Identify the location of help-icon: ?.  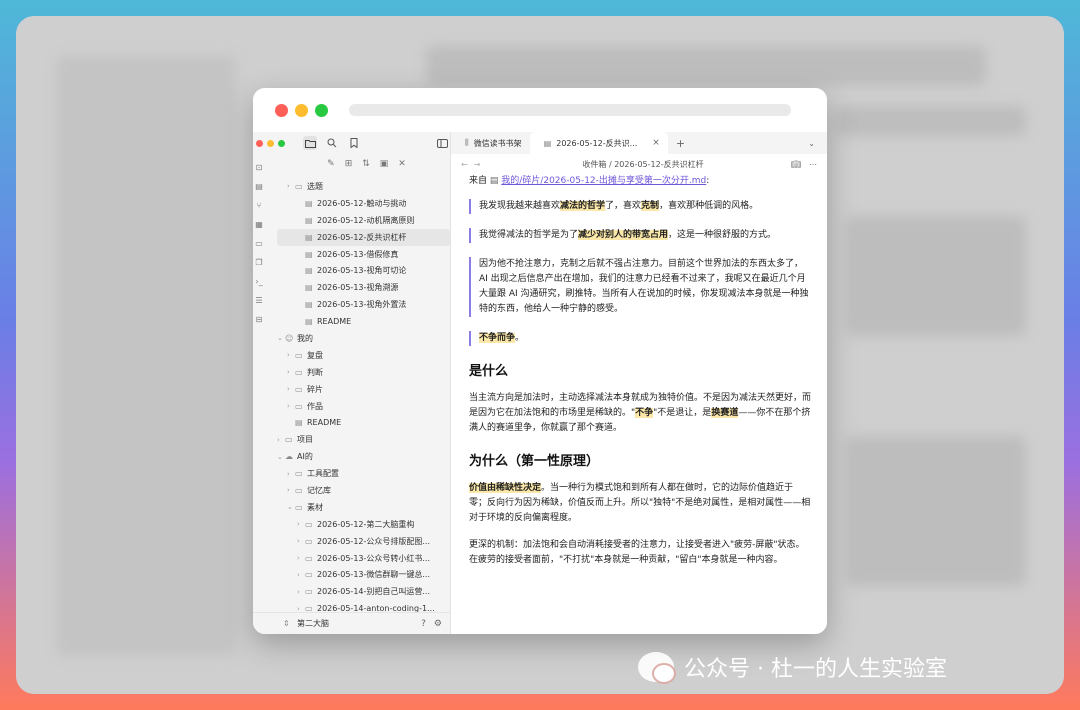
(423, 624).